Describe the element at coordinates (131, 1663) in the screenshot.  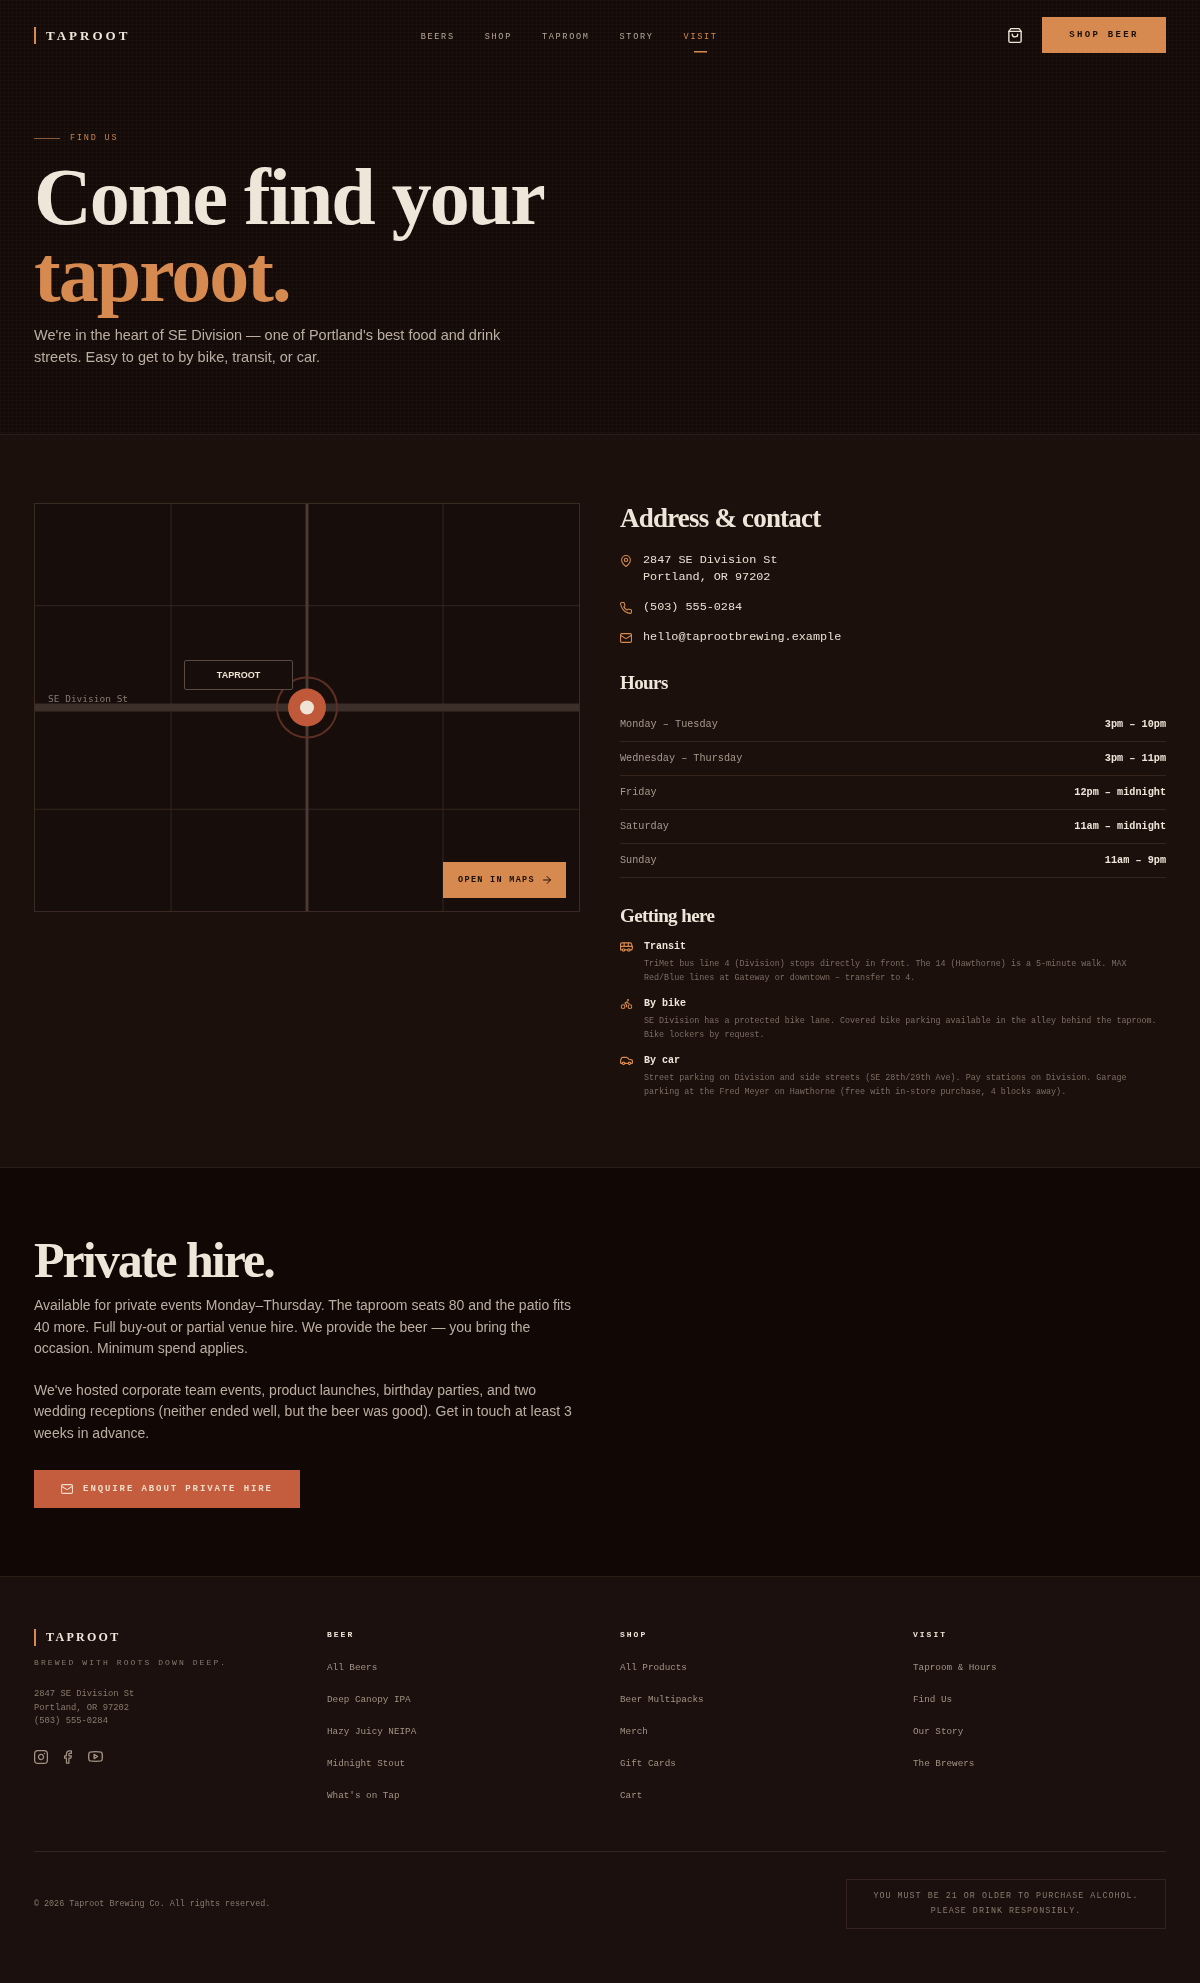
I see `tagline: BREWED WITH ROOTS DOWN DEEP.` at that location.